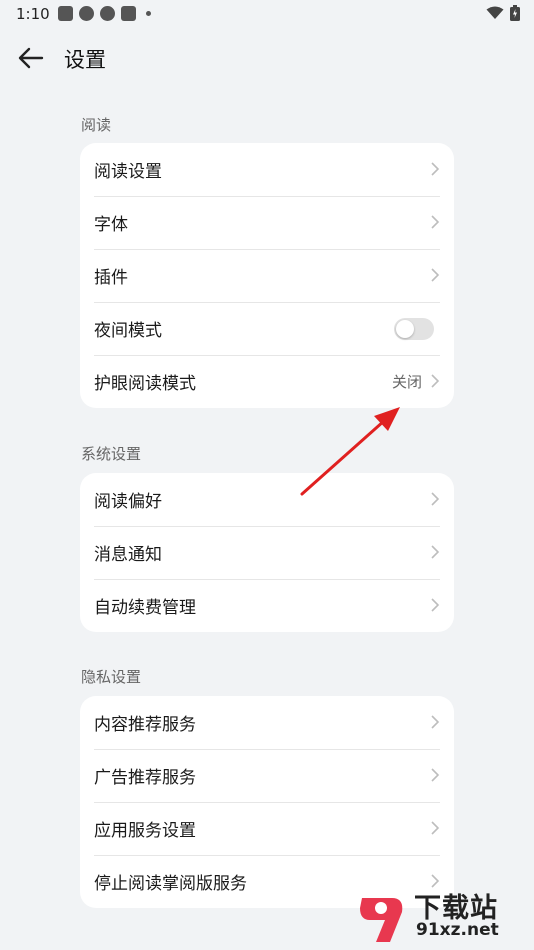 This screenshot has height=950, width=534. Describe the element at coordinates (267, 58) in the screenshot. I see `app-header: 设置` at that location.